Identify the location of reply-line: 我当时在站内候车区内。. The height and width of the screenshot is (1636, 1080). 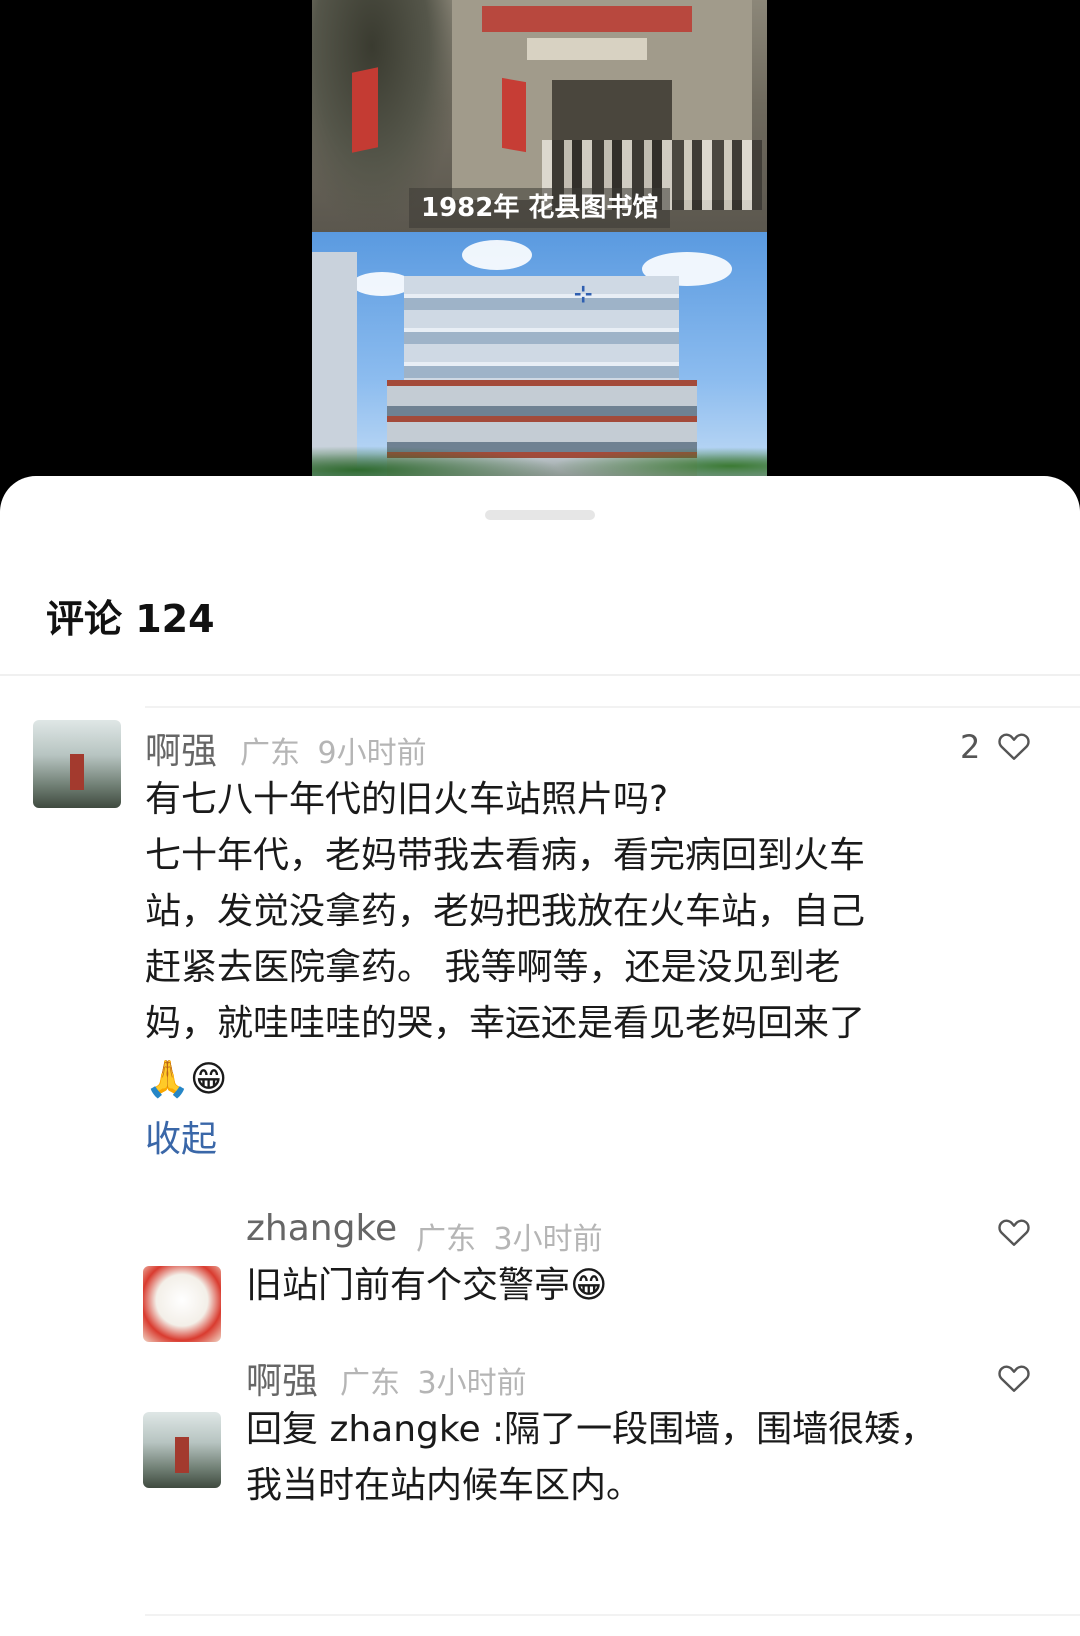
(444, 1485).